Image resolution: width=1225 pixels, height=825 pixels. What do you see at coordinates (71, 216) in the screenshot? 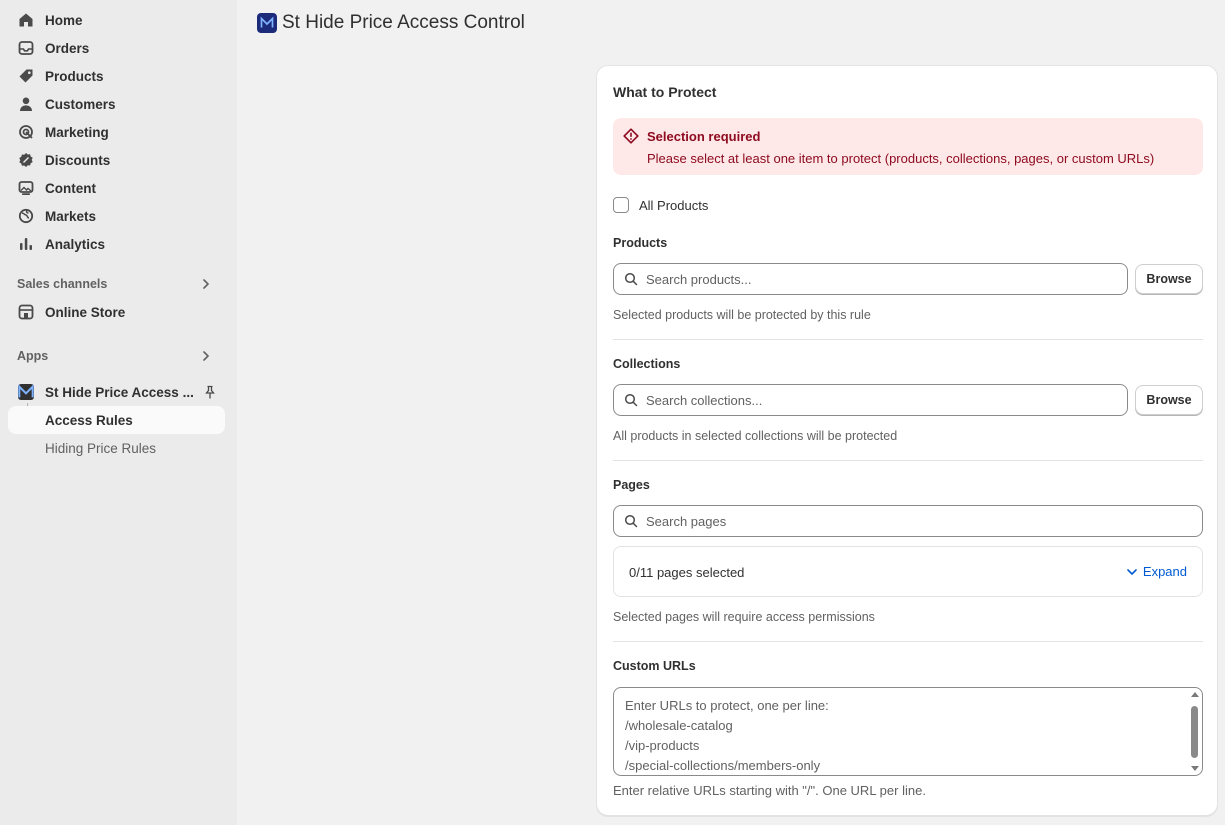
I see `sidebar-item-label: Markets` at bounding box center [71, 216].